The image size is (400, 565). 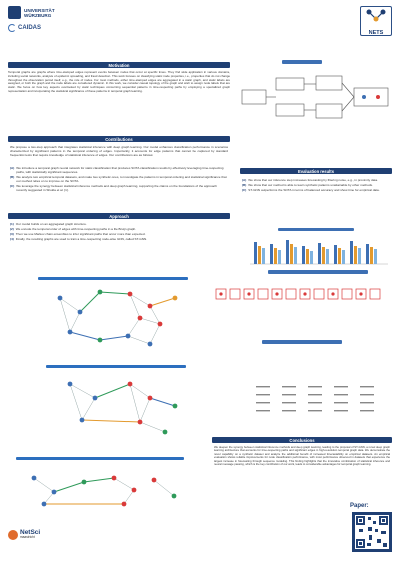 What do you see at coordinates (39, 10) in the screenshot?
I see `uni-line1: UNIVERSITÄT` at bounding box center [39, 10].